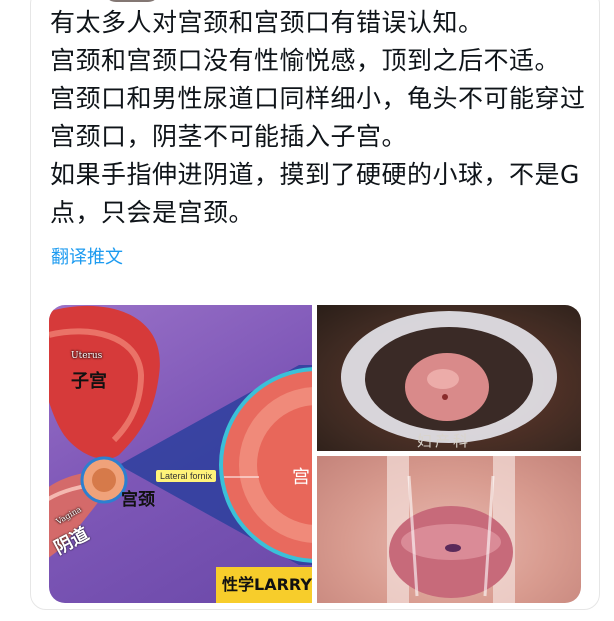 This screenshot has width=614, height=621. I want to click on tweet-line-4: 如果手指伸进阴道，摸到了硬硬的小球，不是G点，只会是宫颈。, so click(315, 193).